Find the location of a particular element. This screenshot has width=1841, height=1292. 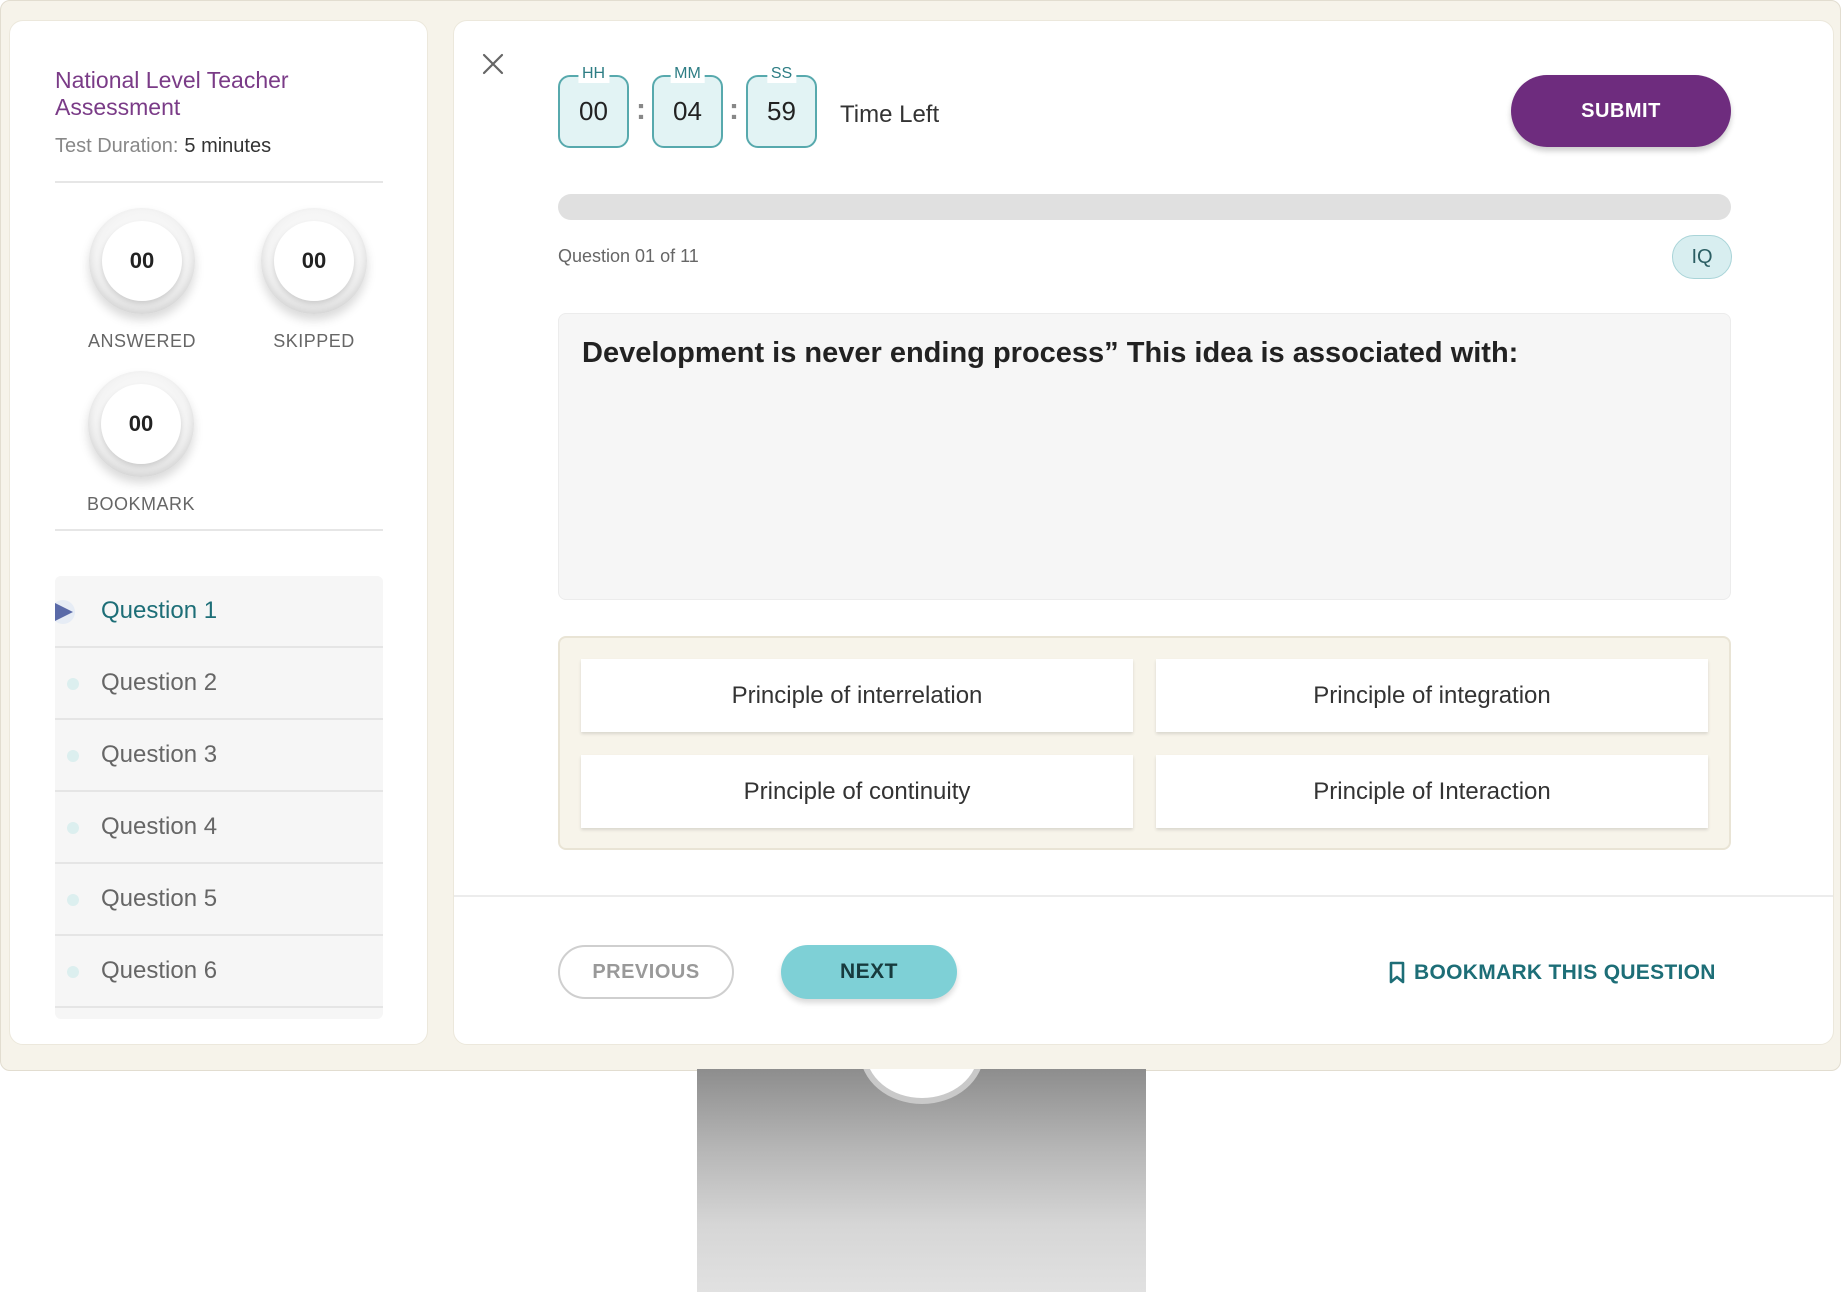

skipped-label: SKIPPED is located at coordinates (314, 341).